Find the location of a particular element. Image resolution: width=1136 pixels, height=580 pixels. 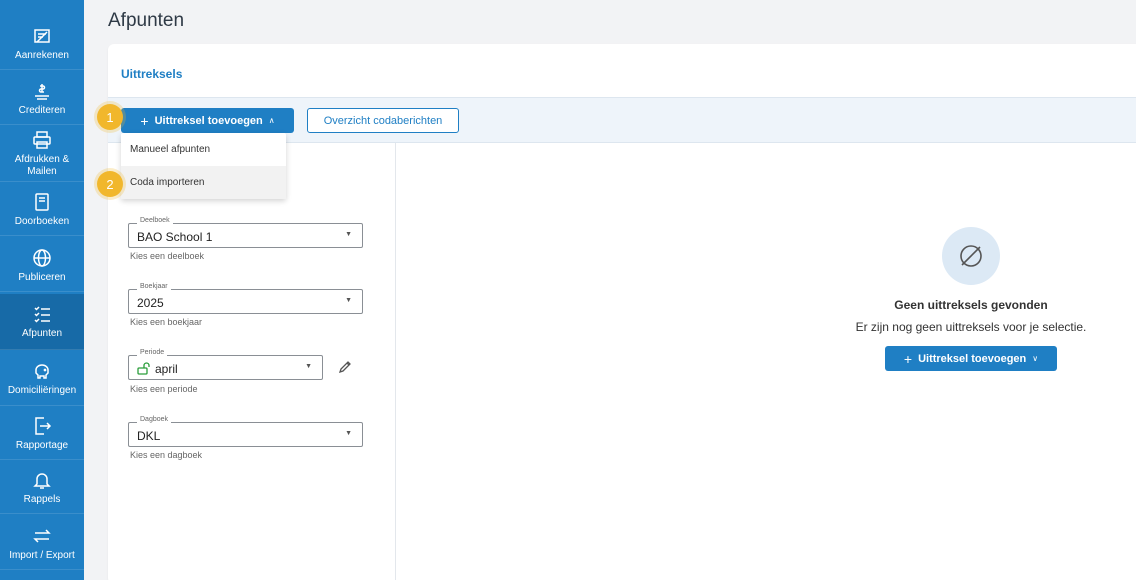

sidebar-item-rappels: Rappels is located at coordinates (42, 488).